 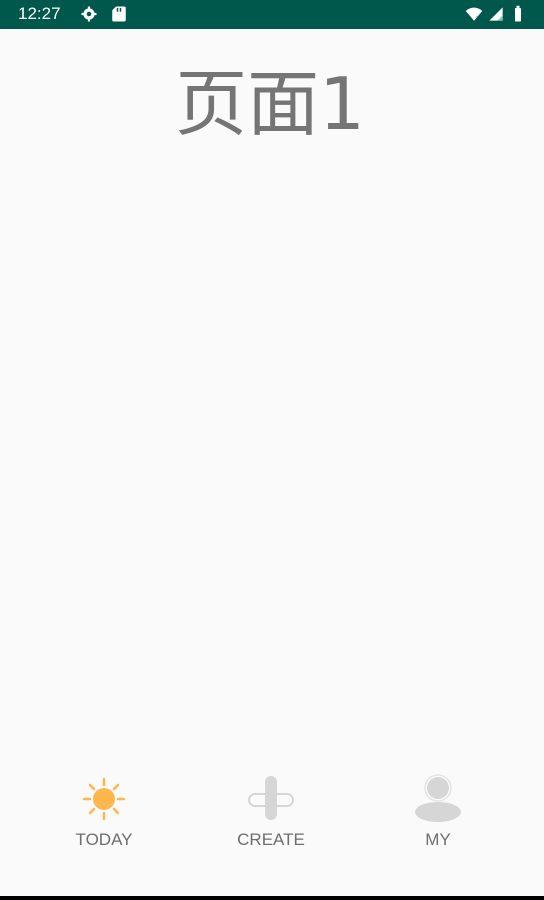 I want to click on sun-icon, so click(x=104, y=799).